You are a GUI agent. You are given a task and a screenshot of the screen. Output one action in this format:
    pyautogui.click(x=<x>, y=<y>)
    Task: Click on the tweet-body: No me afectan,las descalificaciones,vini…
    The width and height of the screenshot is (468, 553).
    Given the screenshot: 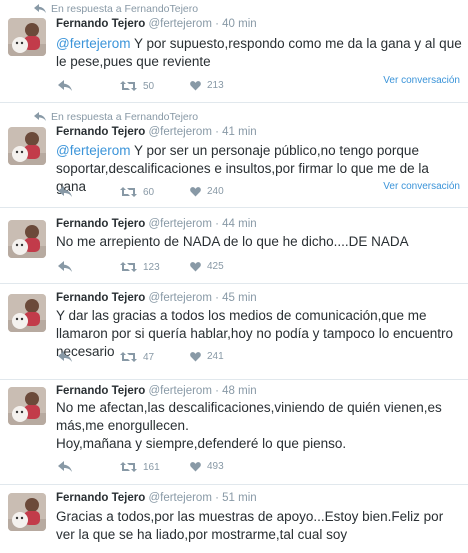 What is the action you would take?
    pyautogui.click(x=249, y=416)
    